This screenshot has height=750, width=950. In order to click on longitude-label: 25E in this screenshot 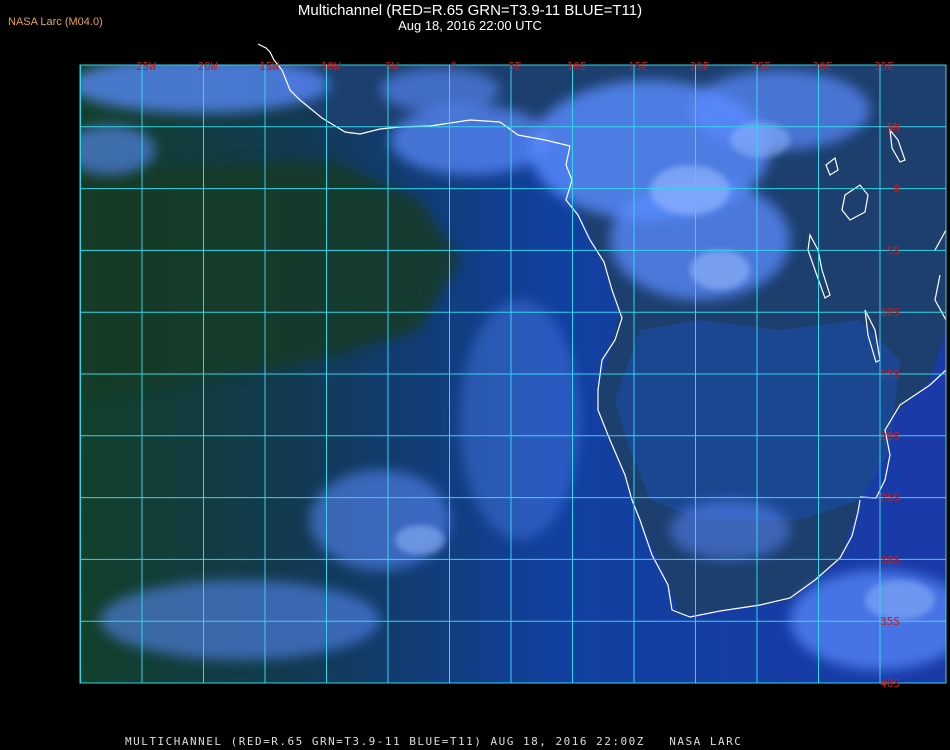, I will do `click(761, 66)`.